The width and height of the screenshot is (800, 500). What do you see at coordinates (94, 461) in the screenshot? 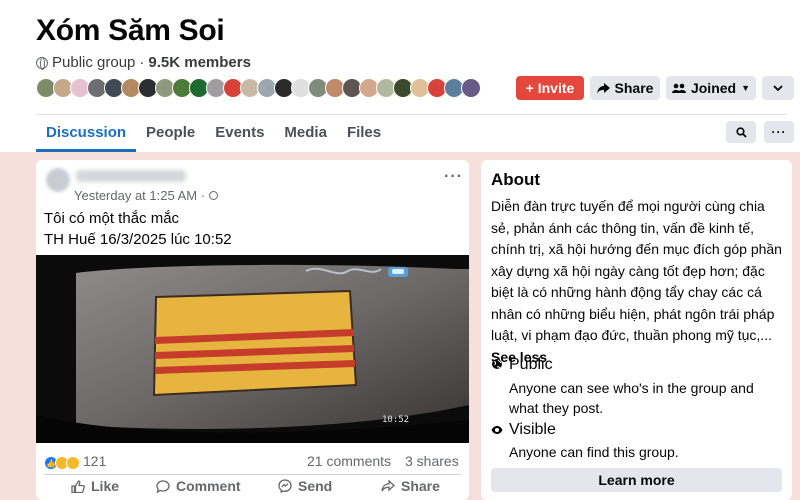
I see `reaction-count: 121` at bounding box center [94, 461].